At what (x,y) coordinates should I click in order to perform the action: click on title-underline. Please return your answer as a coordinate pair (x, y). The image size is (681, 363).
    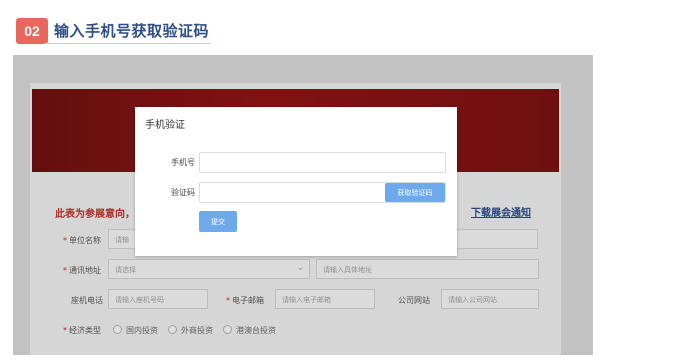
    Looking at the image, I should click on (127, 43).